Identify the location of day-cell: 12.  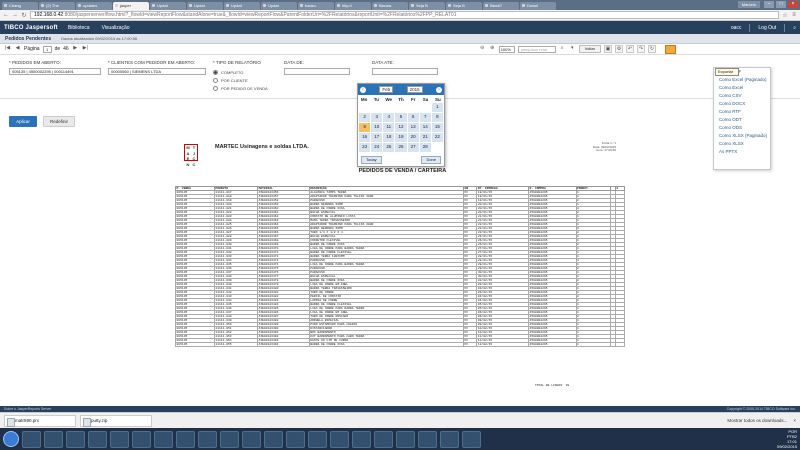
(401, 127).